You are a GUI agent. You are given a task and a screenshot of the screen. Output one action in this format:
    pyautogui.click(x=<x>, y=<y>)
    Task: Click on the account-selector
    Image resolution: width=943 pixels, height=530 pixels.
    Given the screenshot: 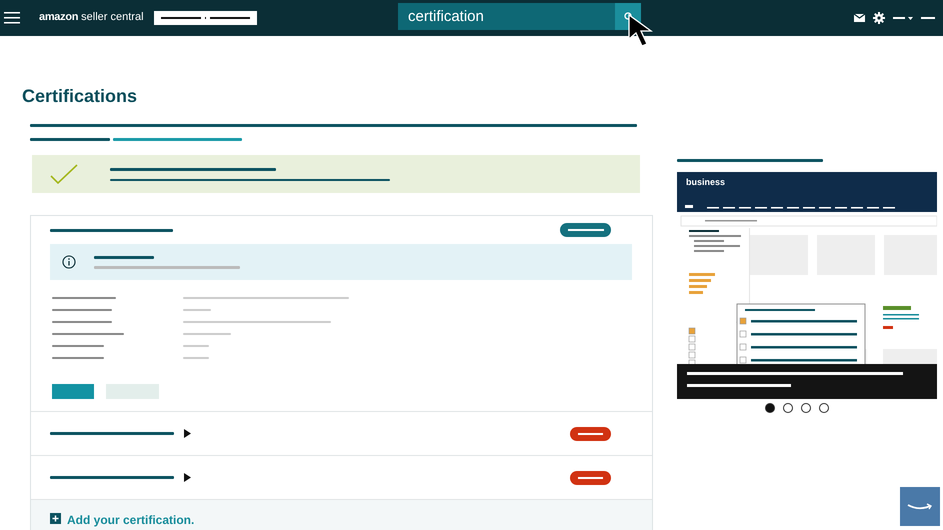 What is the action you would take?
    pyautogui.click(x=205, y=18)
    